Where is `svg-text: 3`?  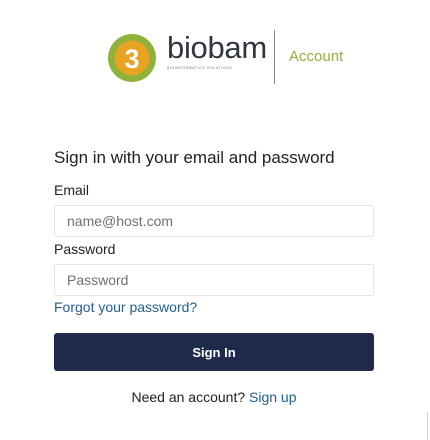
svg-text: 3 is located at coordinates (131, 59).